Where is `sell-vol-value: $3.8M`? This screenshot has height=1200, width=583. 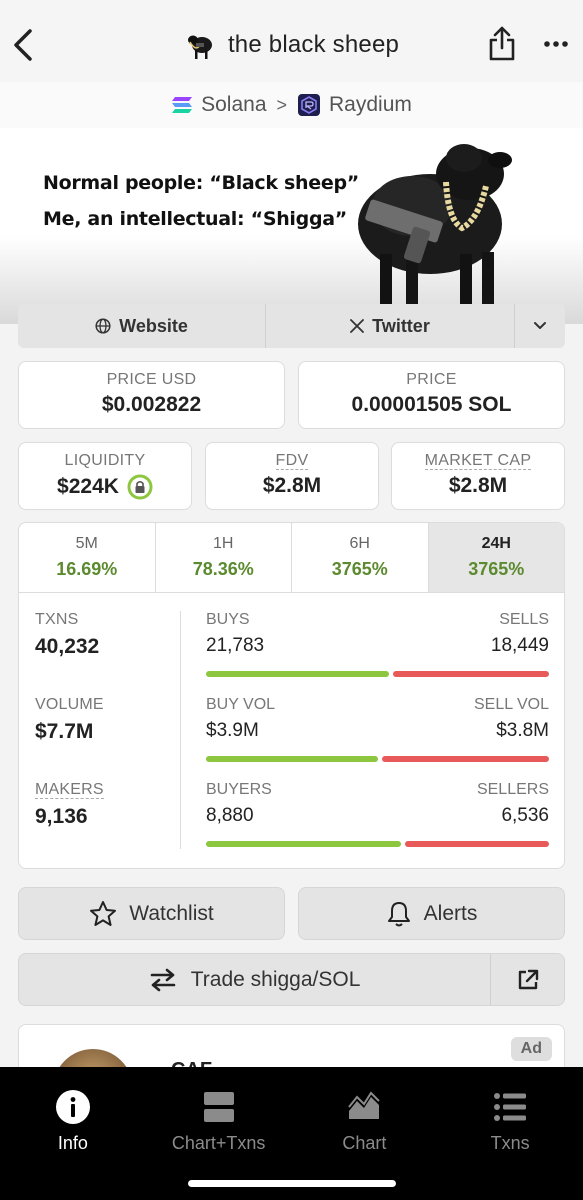
sell-vol-value: $3.8M is located at coordinates (522, 730).